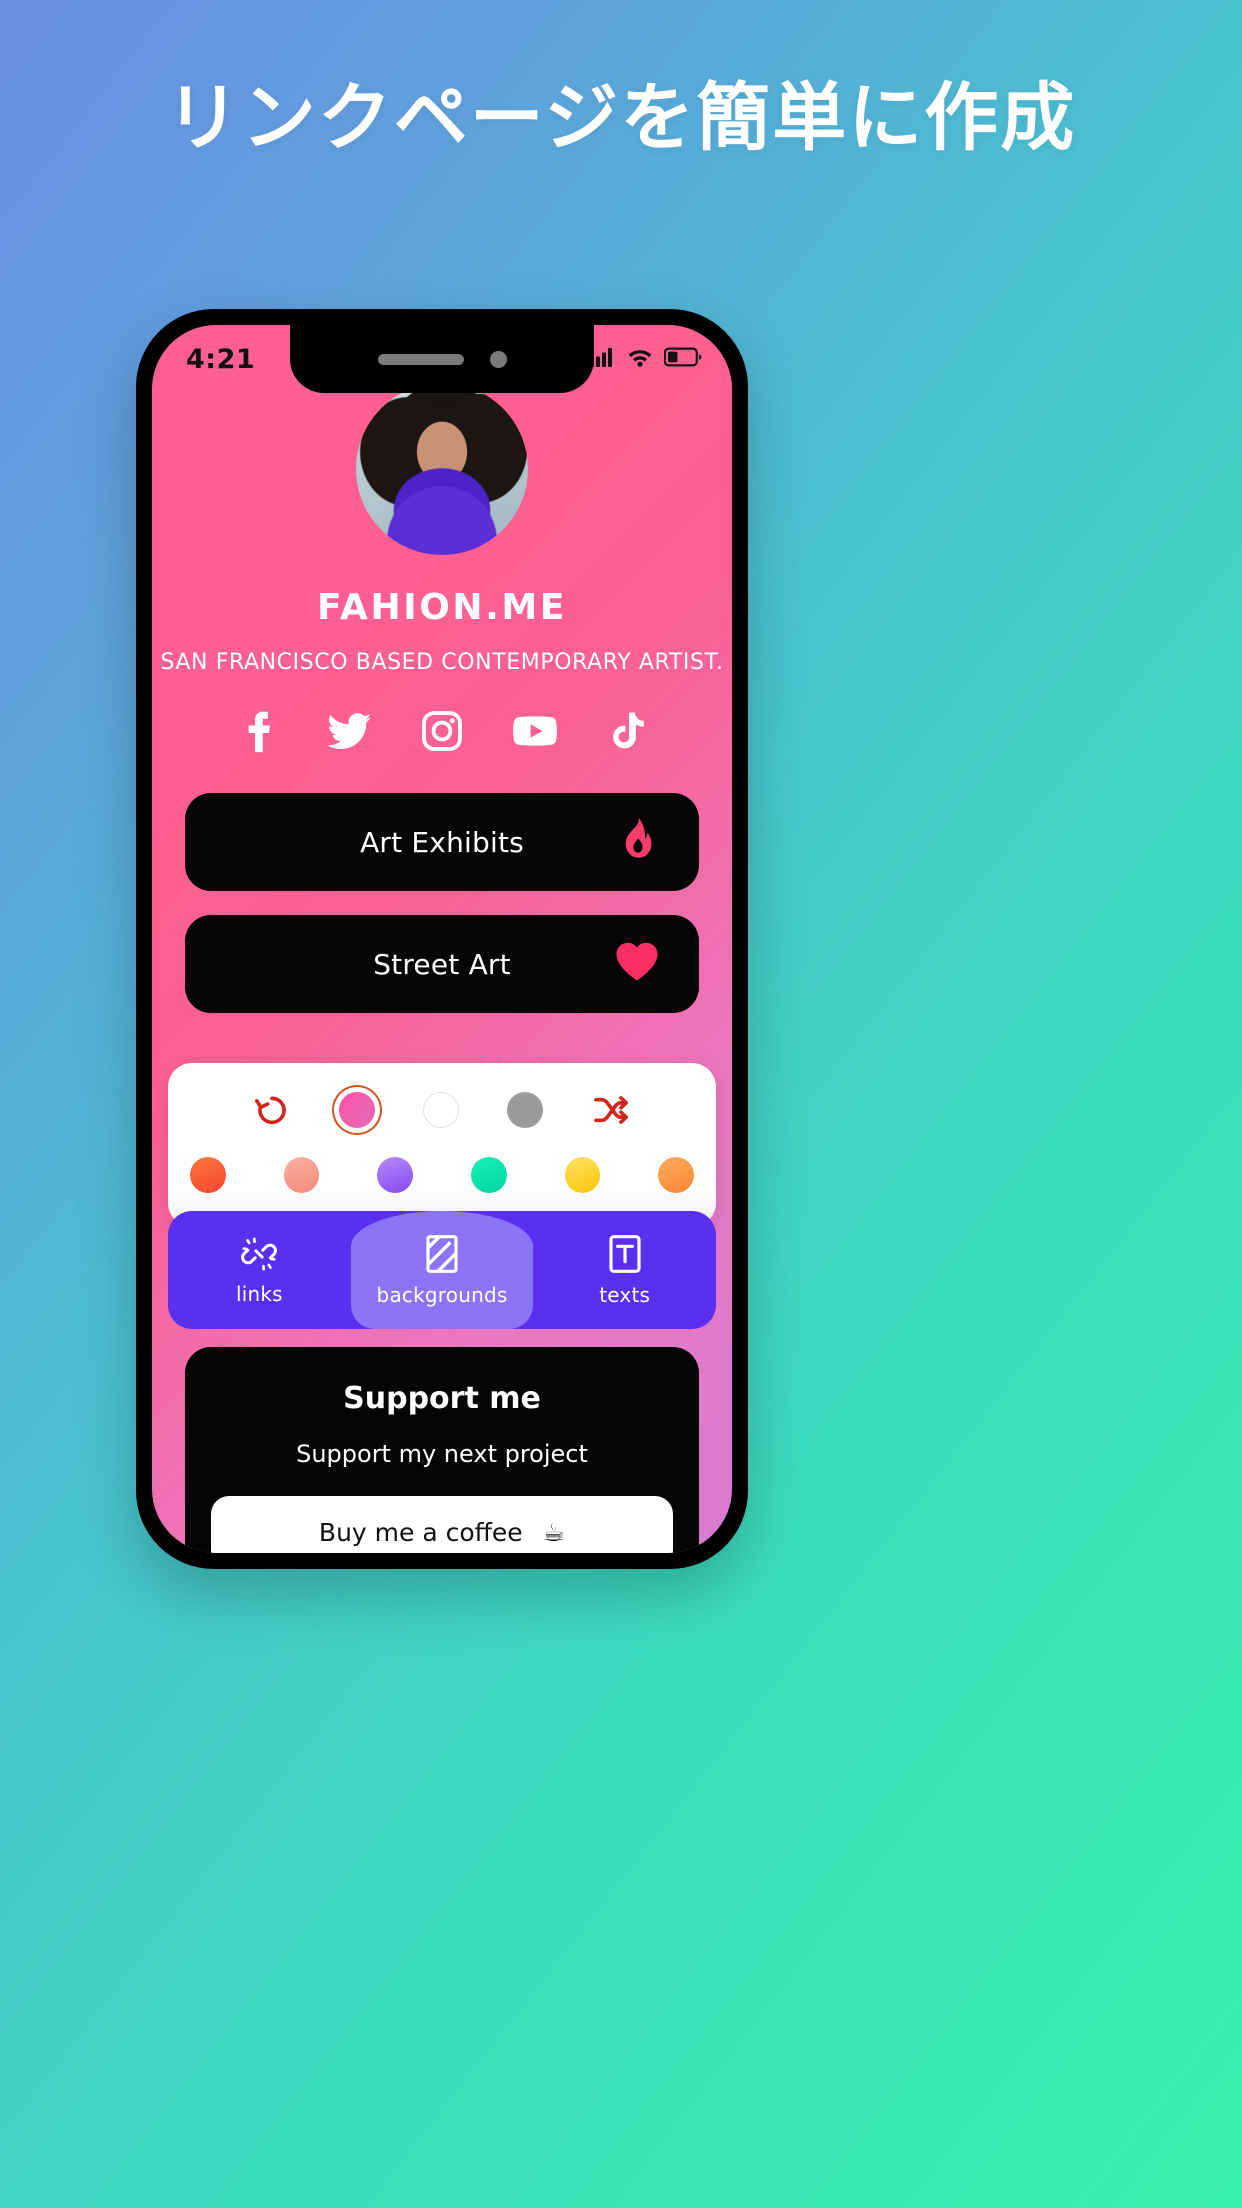  I want to click on phone-notch, so click(442, 359).